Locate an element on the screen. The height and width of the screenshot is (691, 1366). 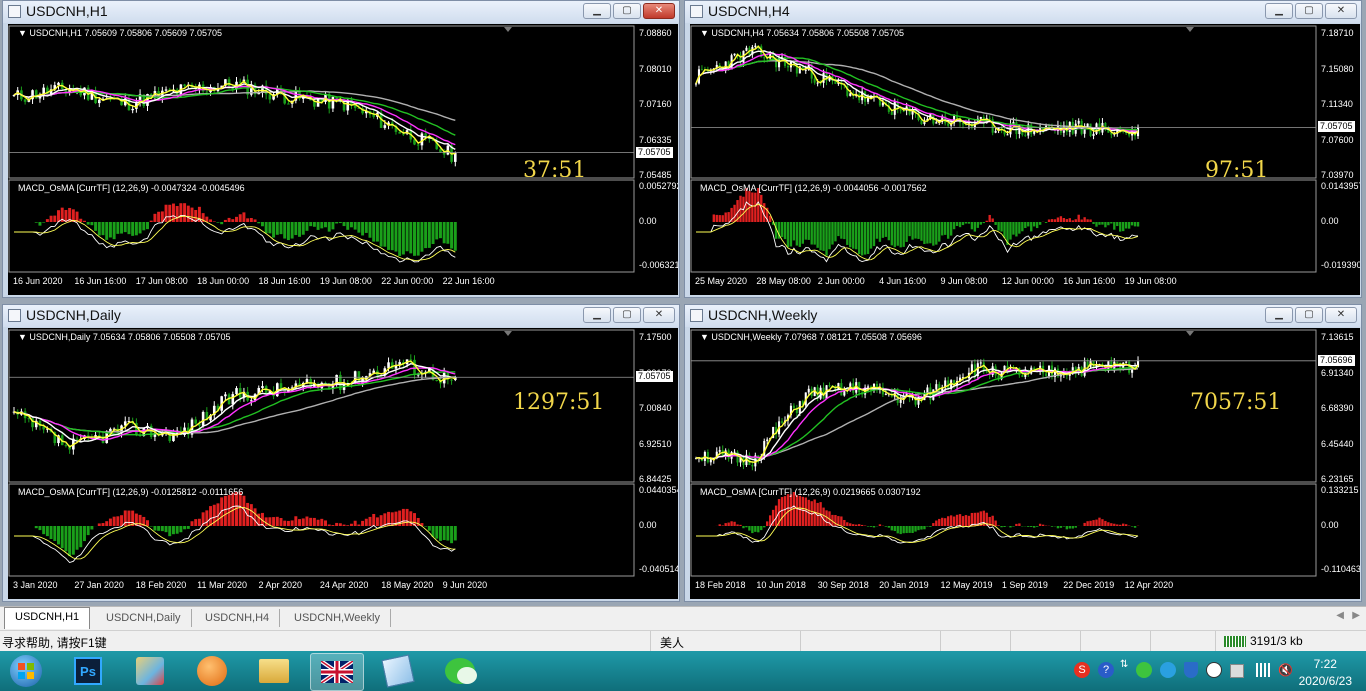
macd-main-line is located at coordinates (917, 232).